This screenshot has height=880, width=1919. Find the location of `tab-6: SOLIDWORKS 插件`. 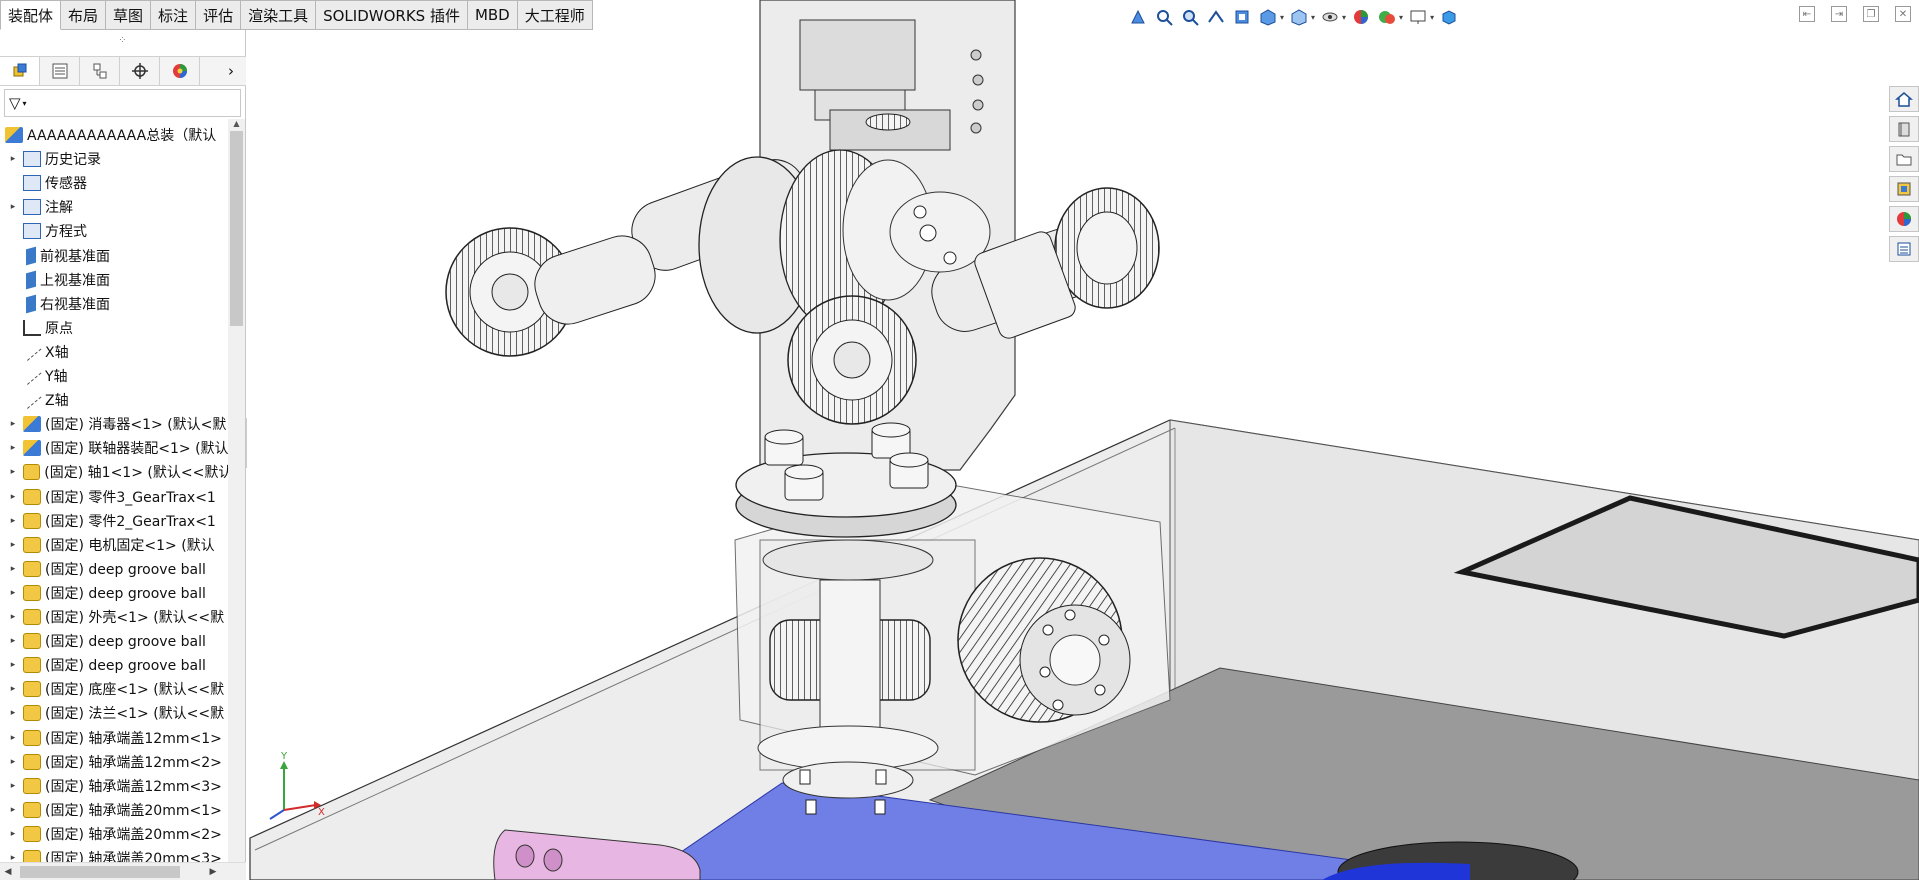

tab-6: SOLIDWORKS 插件 is located at coordinates (392, 15).